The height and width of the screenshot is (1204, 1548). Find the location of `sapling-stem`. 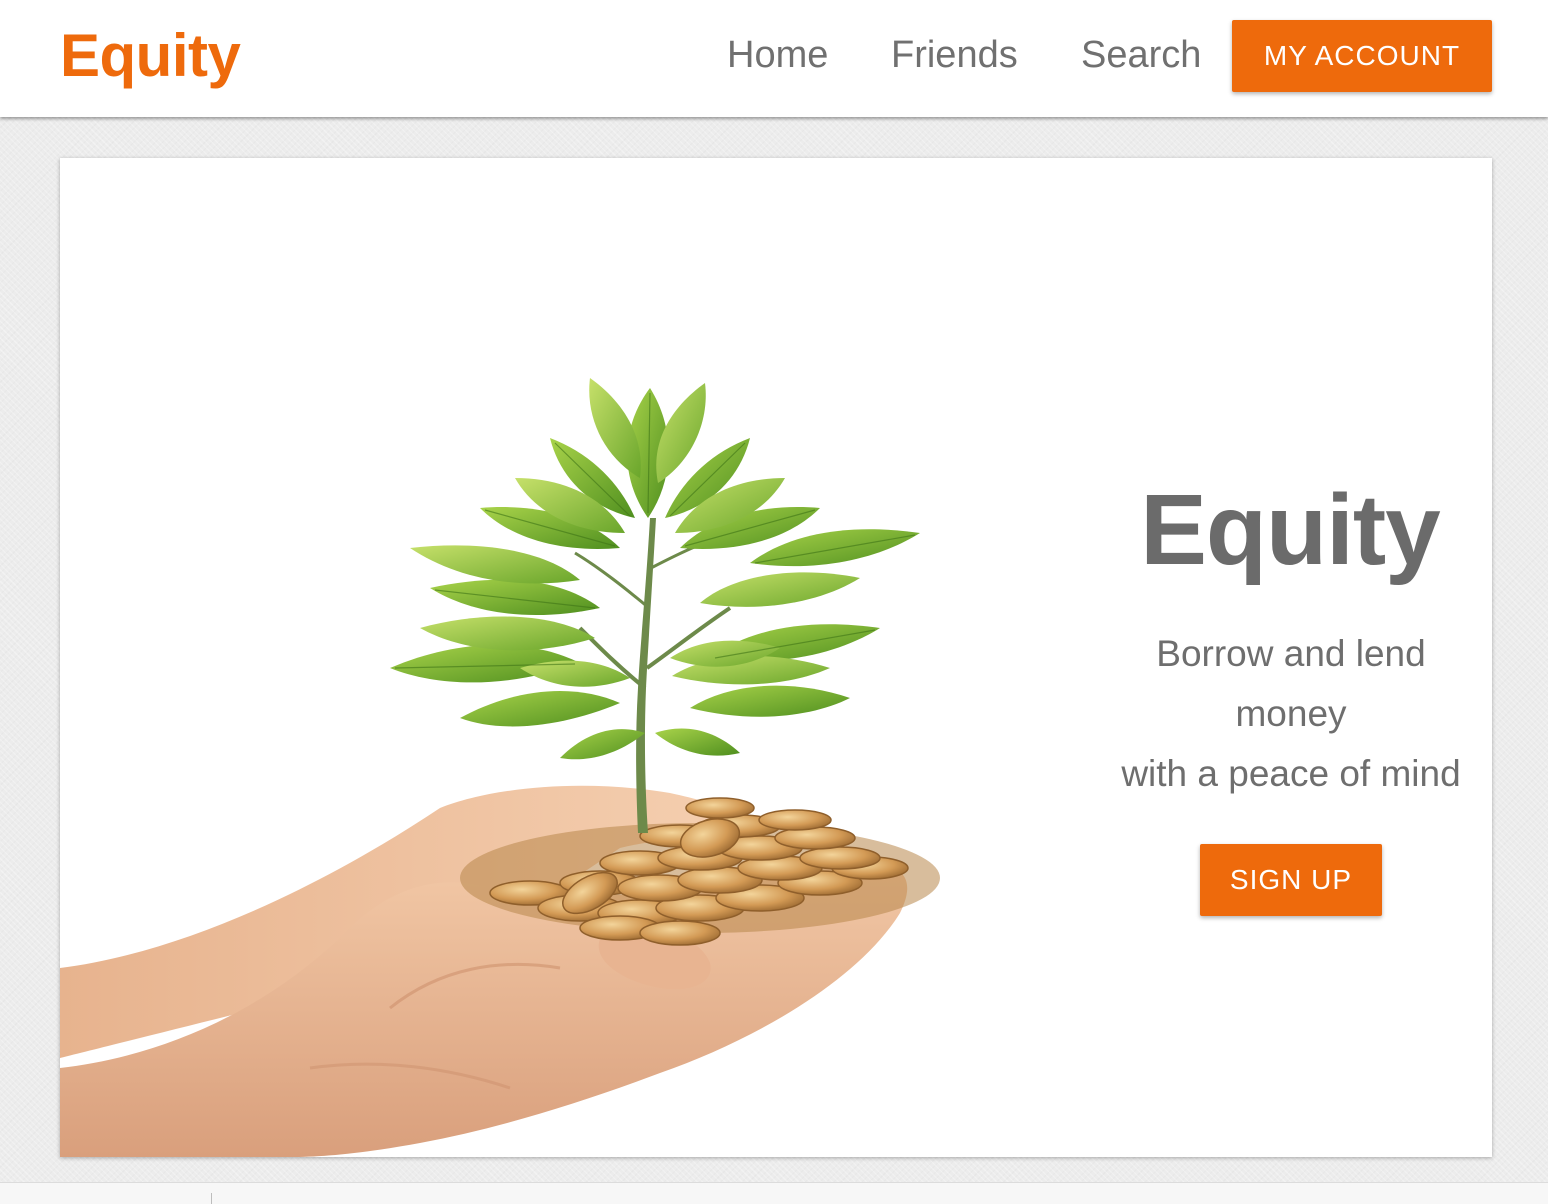

sapling-stem is located at coordinates (646, 675).